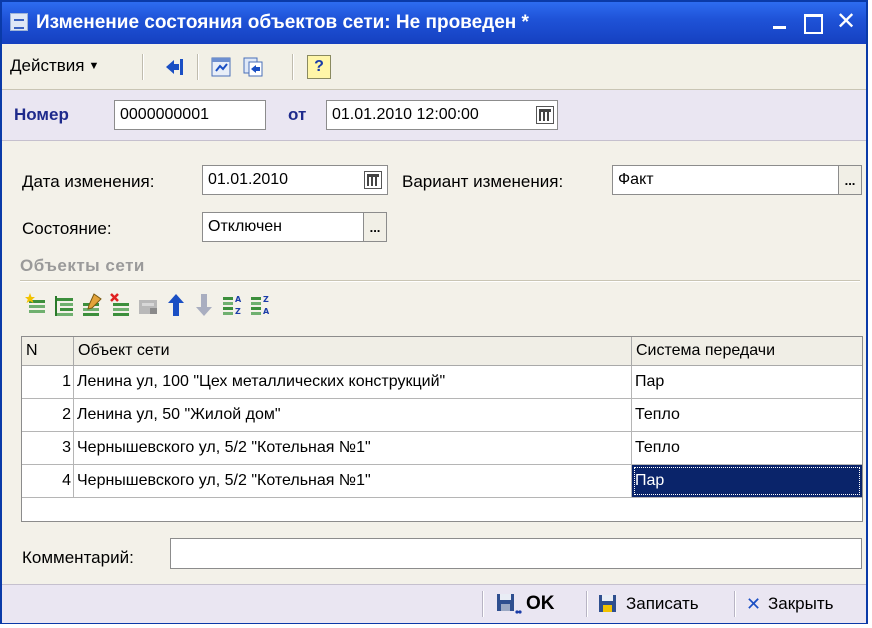 The image size is (872, 628). What do you see at coordinates (319, 67) in the screenshot?
I see `help-button: ?` at bounding box center [319, 67].